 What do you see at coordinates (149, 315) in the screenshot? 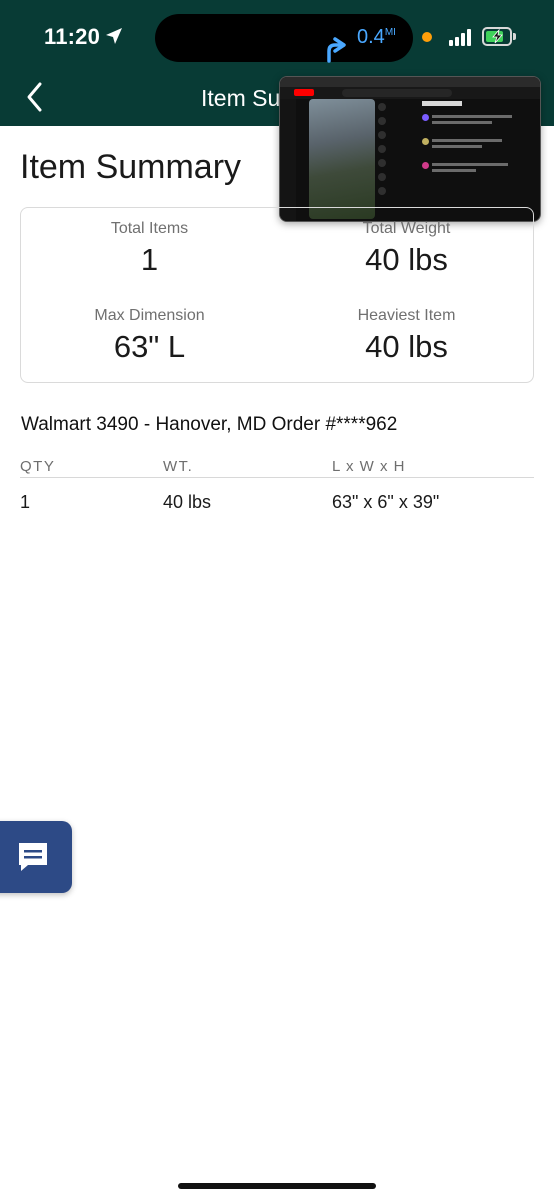
I see `stat-label: Max Dimension` at bounding box center [149, 315].